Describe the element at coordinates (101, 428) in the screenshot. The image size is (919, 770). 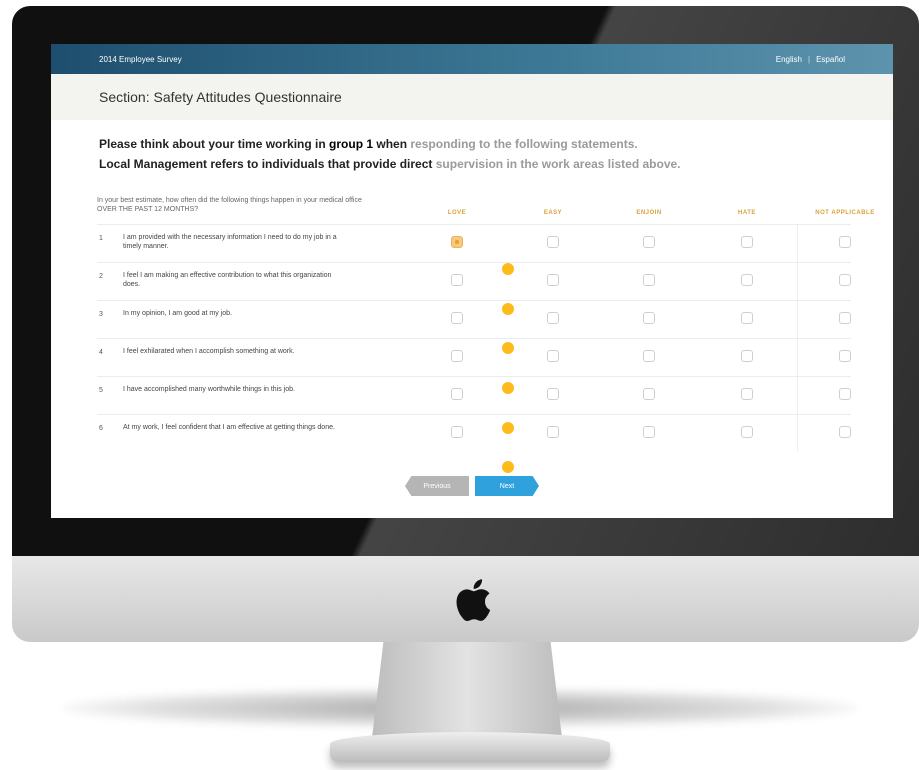
I see `question-number: 6` at that location.